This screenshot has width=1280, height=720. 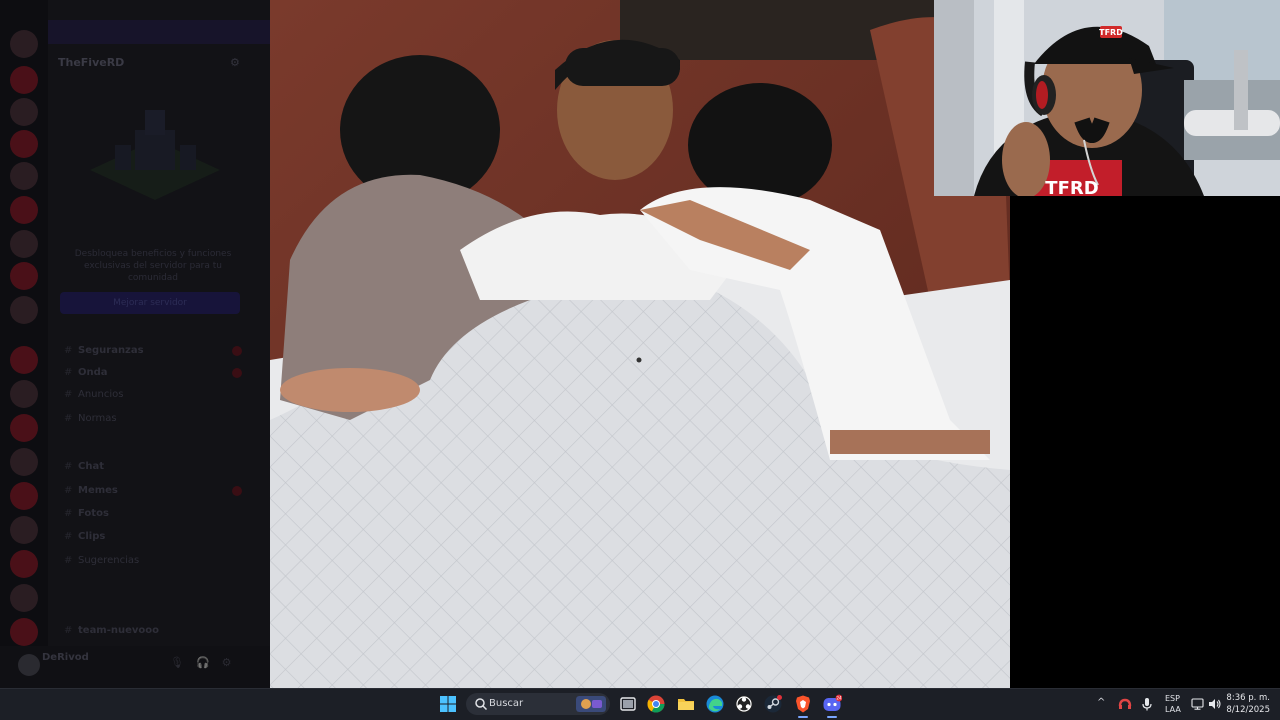 I want to click on avatar, so click(x=29, y=665).